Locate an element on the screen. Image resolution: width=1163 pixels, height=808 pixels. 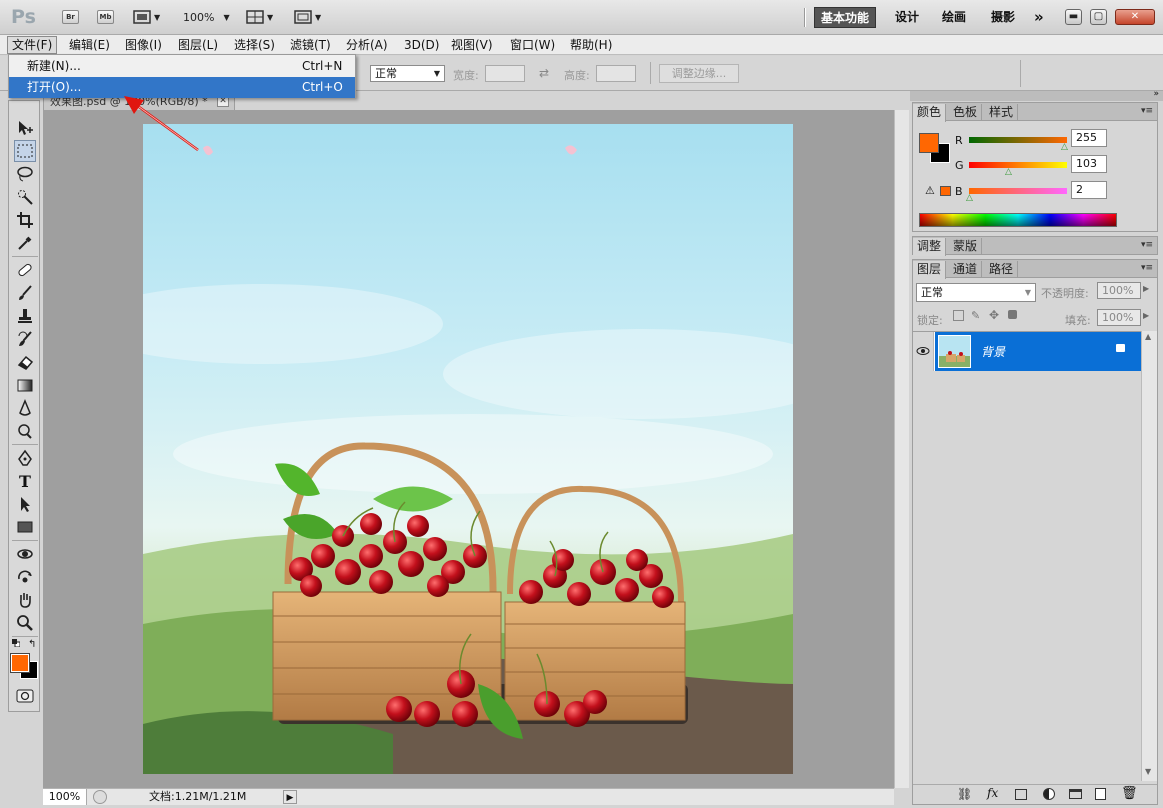
menu-view: 视图(V) is located at coordinates (472, 45).